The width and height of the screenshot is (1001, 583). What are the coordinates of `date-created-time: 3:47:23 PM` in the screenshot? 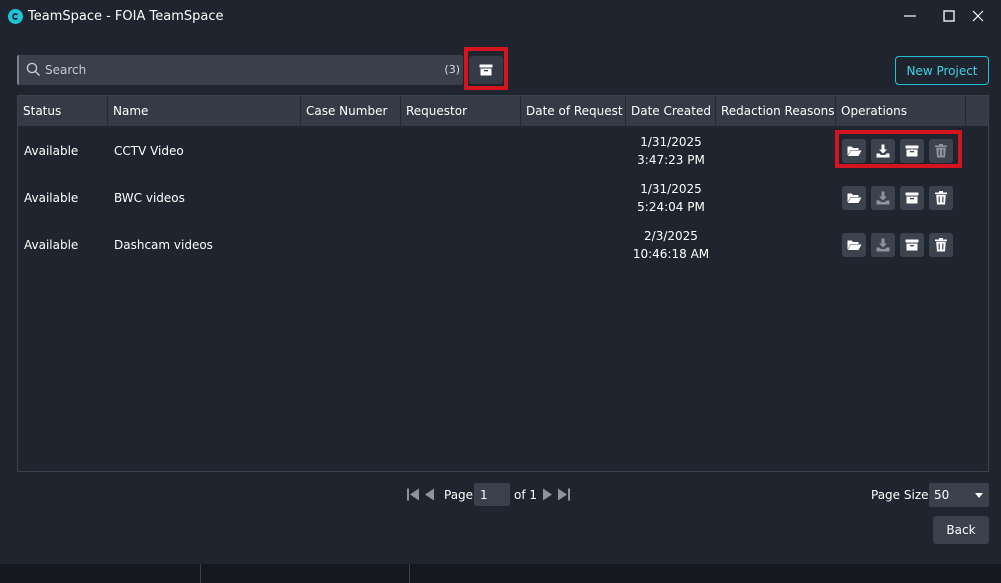 It's located at (671, 159).